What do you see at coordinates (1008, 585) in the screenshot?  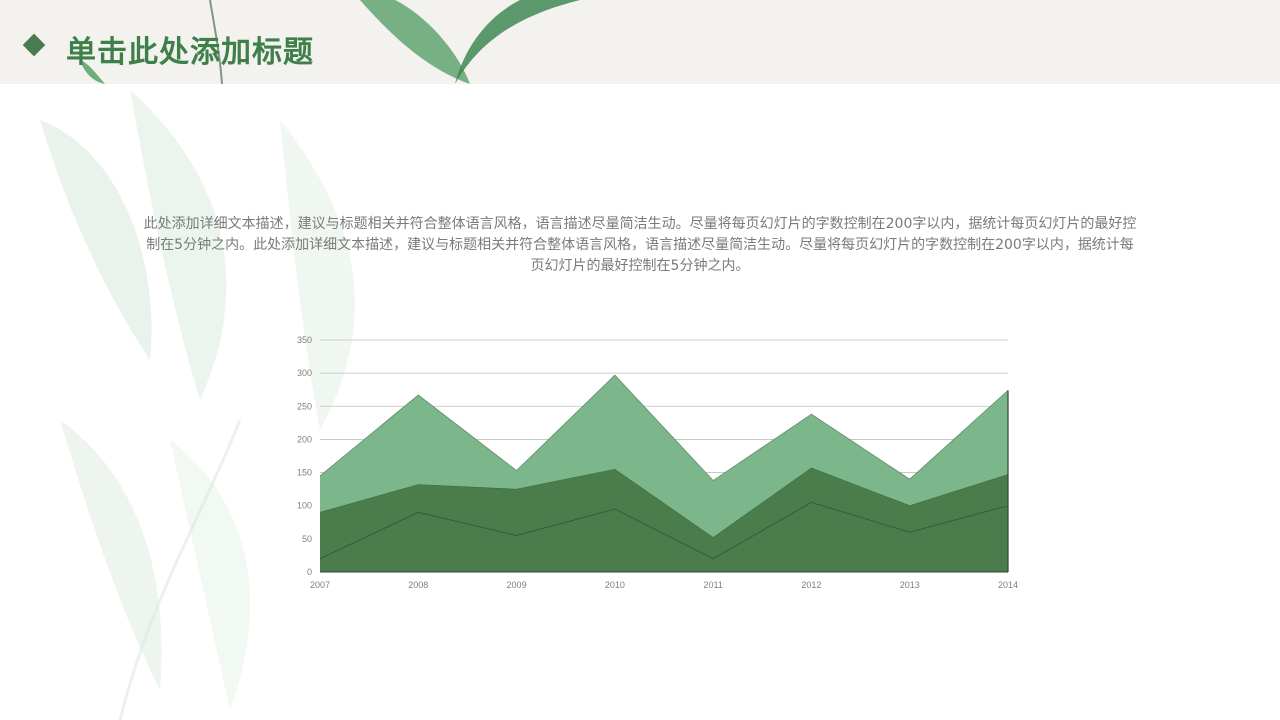 I see `x-tick-label-2014: 2014` at bounding box center [1008, 585].